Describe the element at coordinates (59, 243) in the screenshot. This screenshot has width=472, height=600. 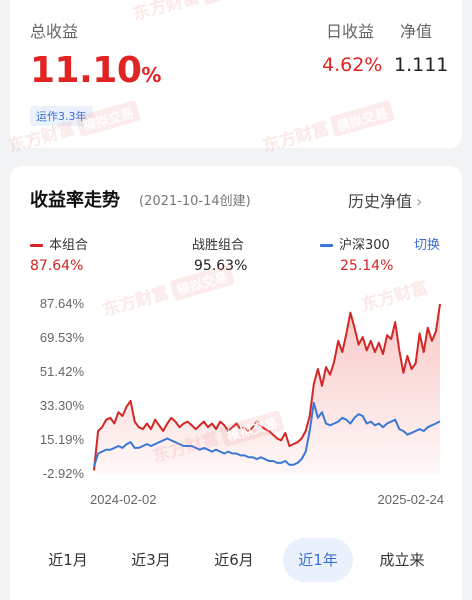
I see `legend-item-portfolio: 本组合` at that location.